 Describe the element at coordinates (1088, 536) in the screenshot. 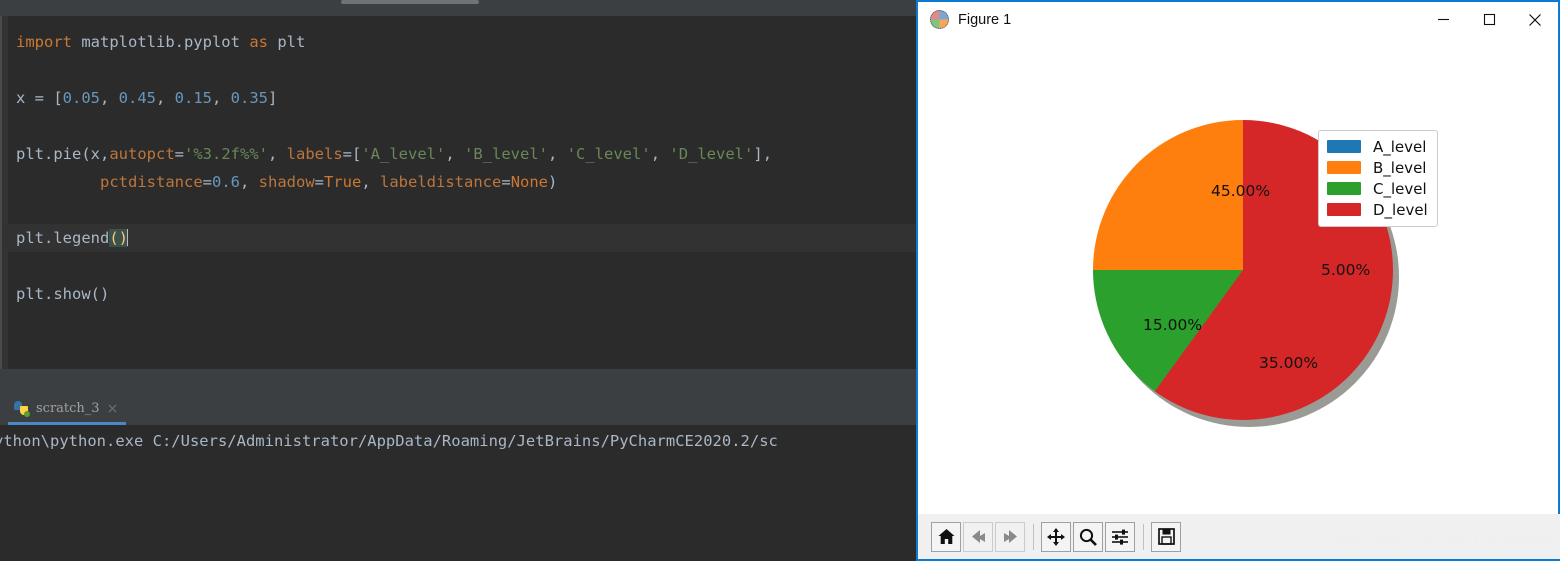

I see `zoom-rect-icon` at that location.